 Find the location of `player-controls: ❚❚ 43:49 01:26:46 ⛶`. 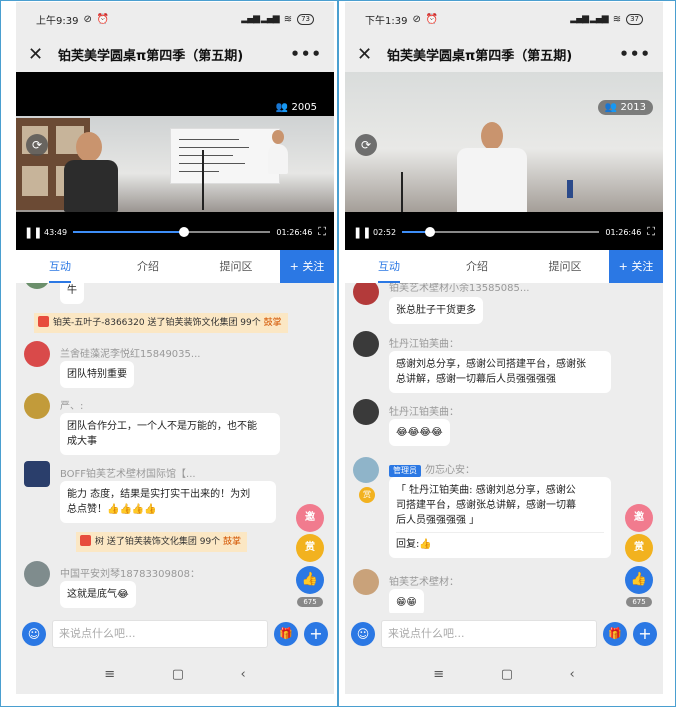

player-controls: ❚❚ 43:49 01:26:46 ⛶ is located at coordinates (175, 232).